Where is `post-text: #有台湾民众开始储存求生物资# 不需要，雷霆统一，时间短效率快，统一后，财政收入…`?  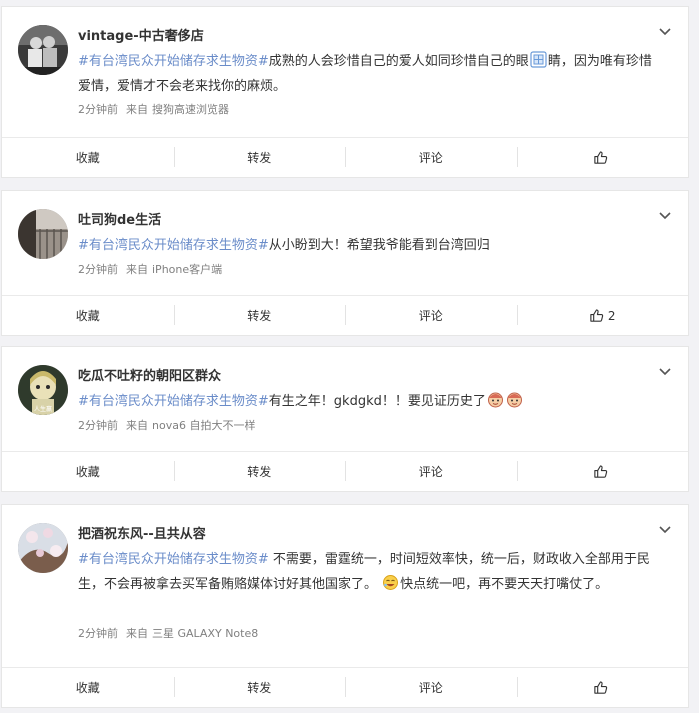 post-text: #有台湾民众开始储存求生物资# 不需要，雷霆统一，时间短效率快，统一后，财政收入… is located at coordinates (370, 572).